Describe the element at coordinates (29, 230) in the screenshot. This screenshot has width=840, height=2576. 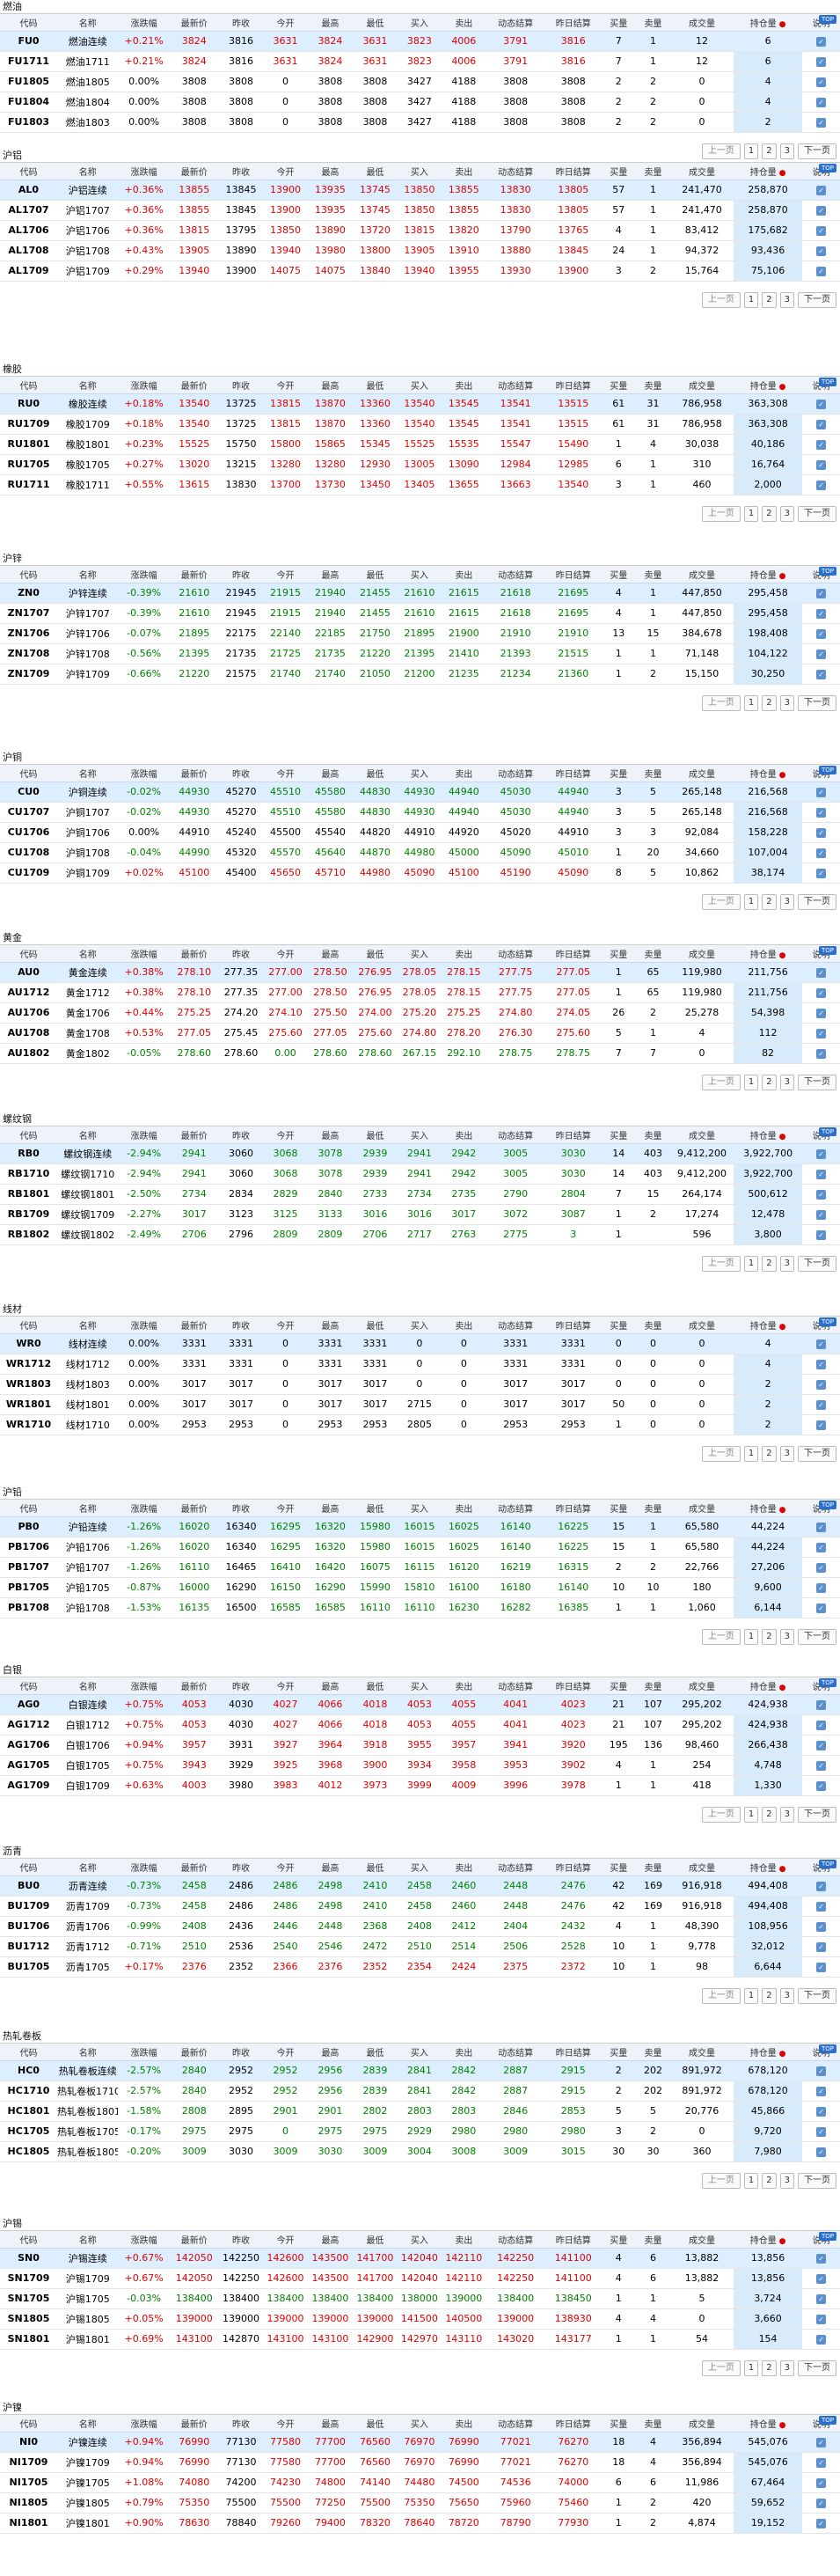
I see `cell-code: AL1706` at that location.